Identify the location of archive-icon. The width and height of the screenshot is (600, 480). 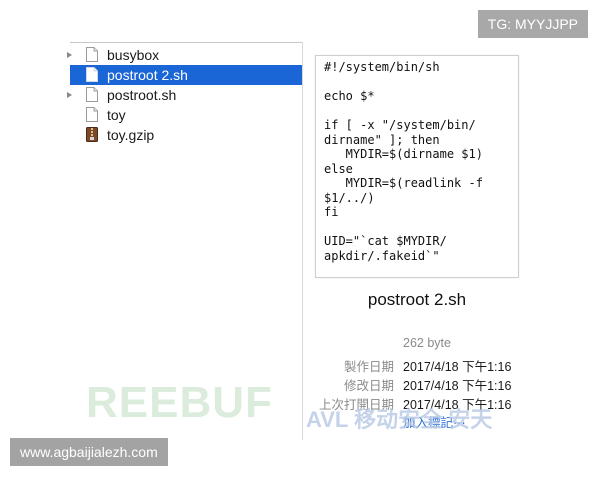
(92, 134).